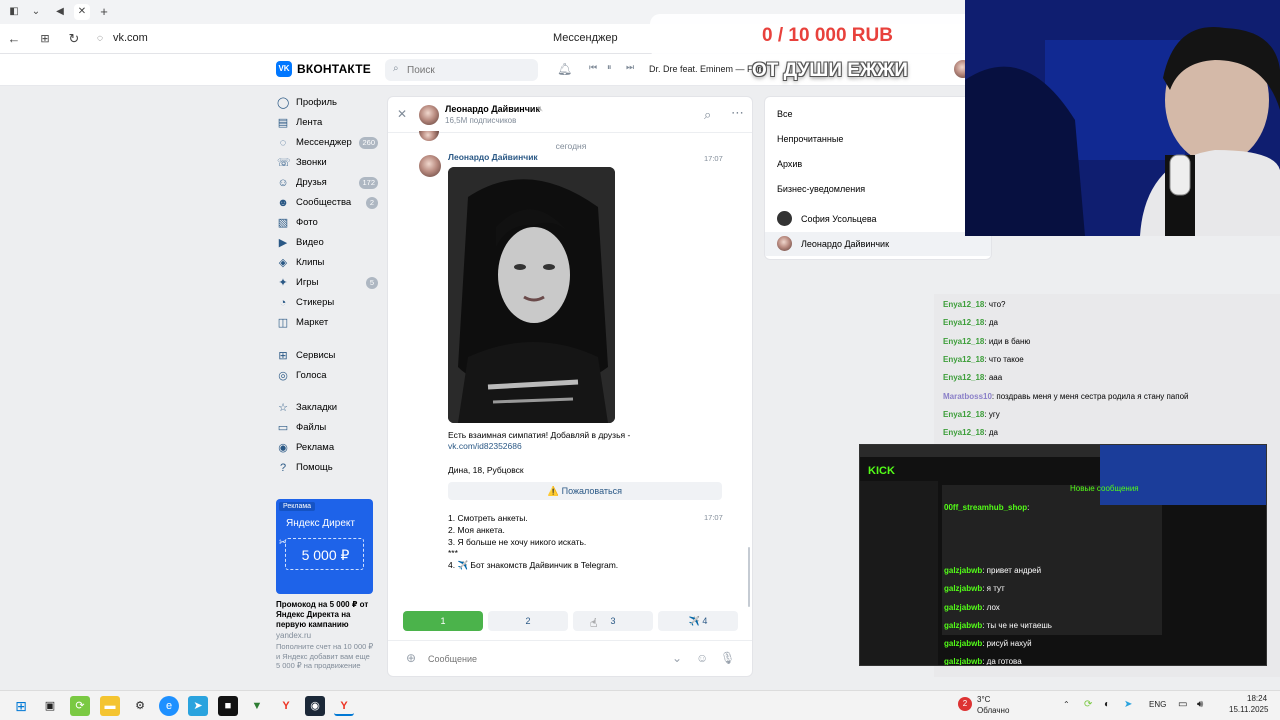 Image resolution: width=1280 pixels, height=720 pixels. I want to click on folder-all: Все, so click(785, 114).